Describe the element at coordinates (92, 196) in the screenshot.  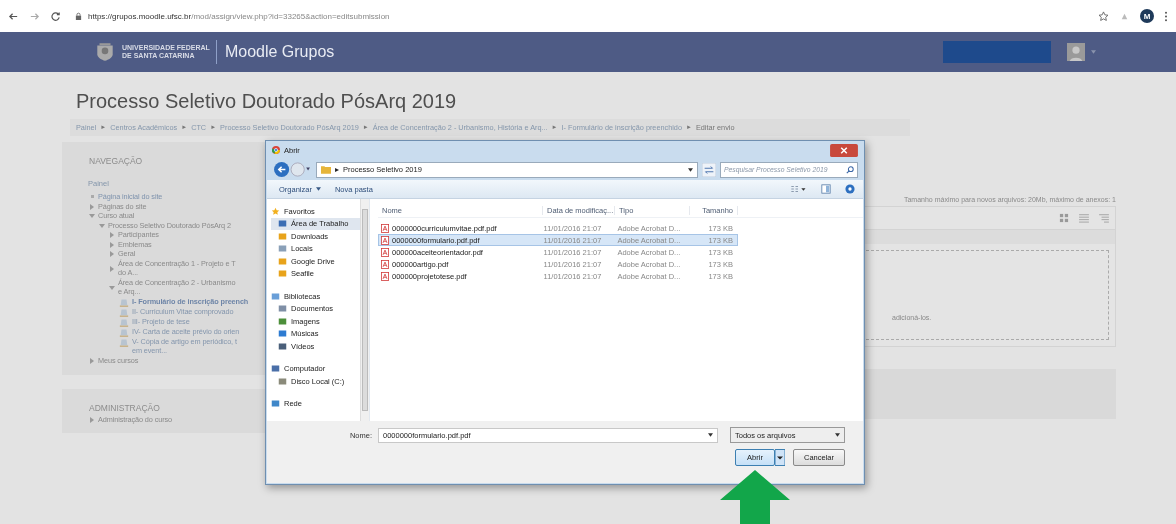
I see `bullet-icon` at that location.